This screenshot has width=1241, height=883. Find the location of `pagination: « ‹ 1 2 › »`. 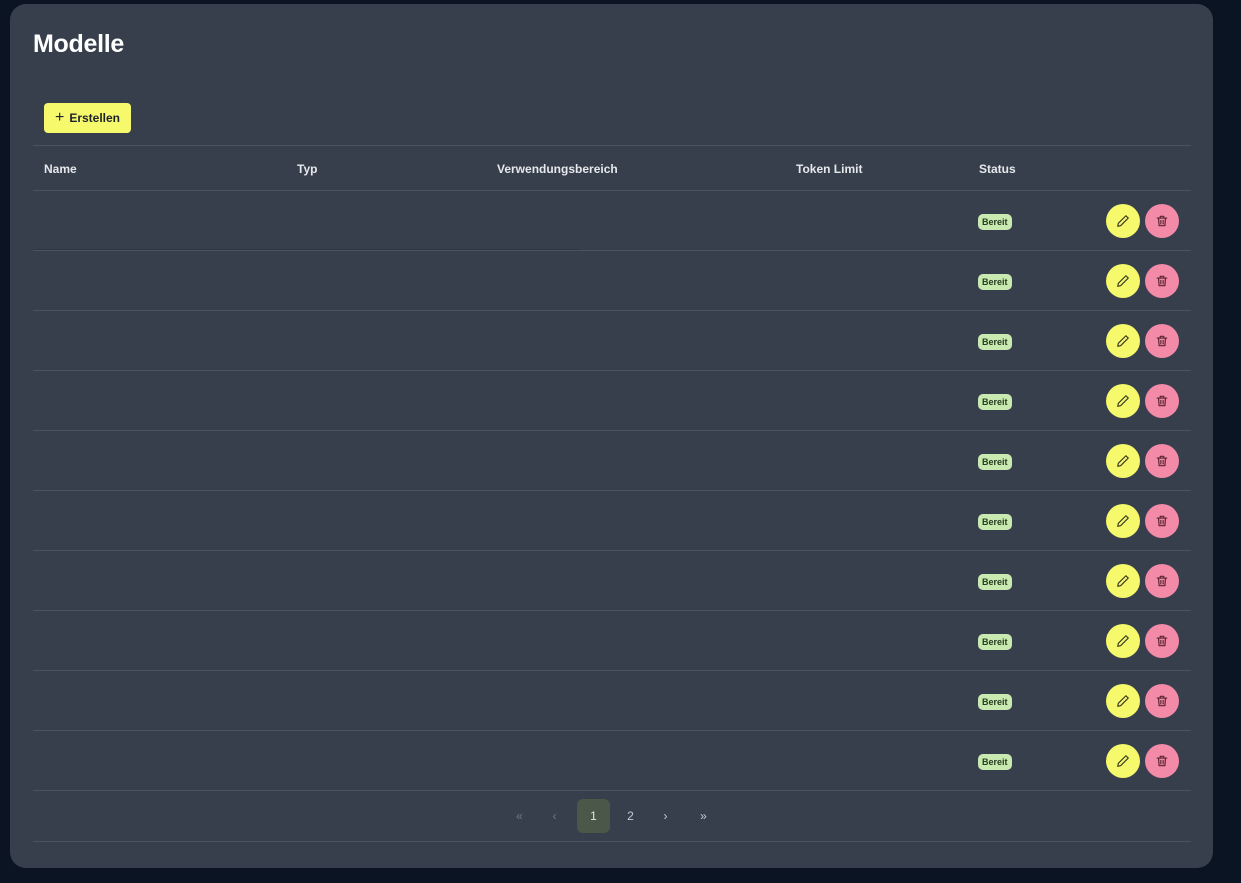

pagination: « ‹ 1 2 › » is located at coordinates (612, 816).